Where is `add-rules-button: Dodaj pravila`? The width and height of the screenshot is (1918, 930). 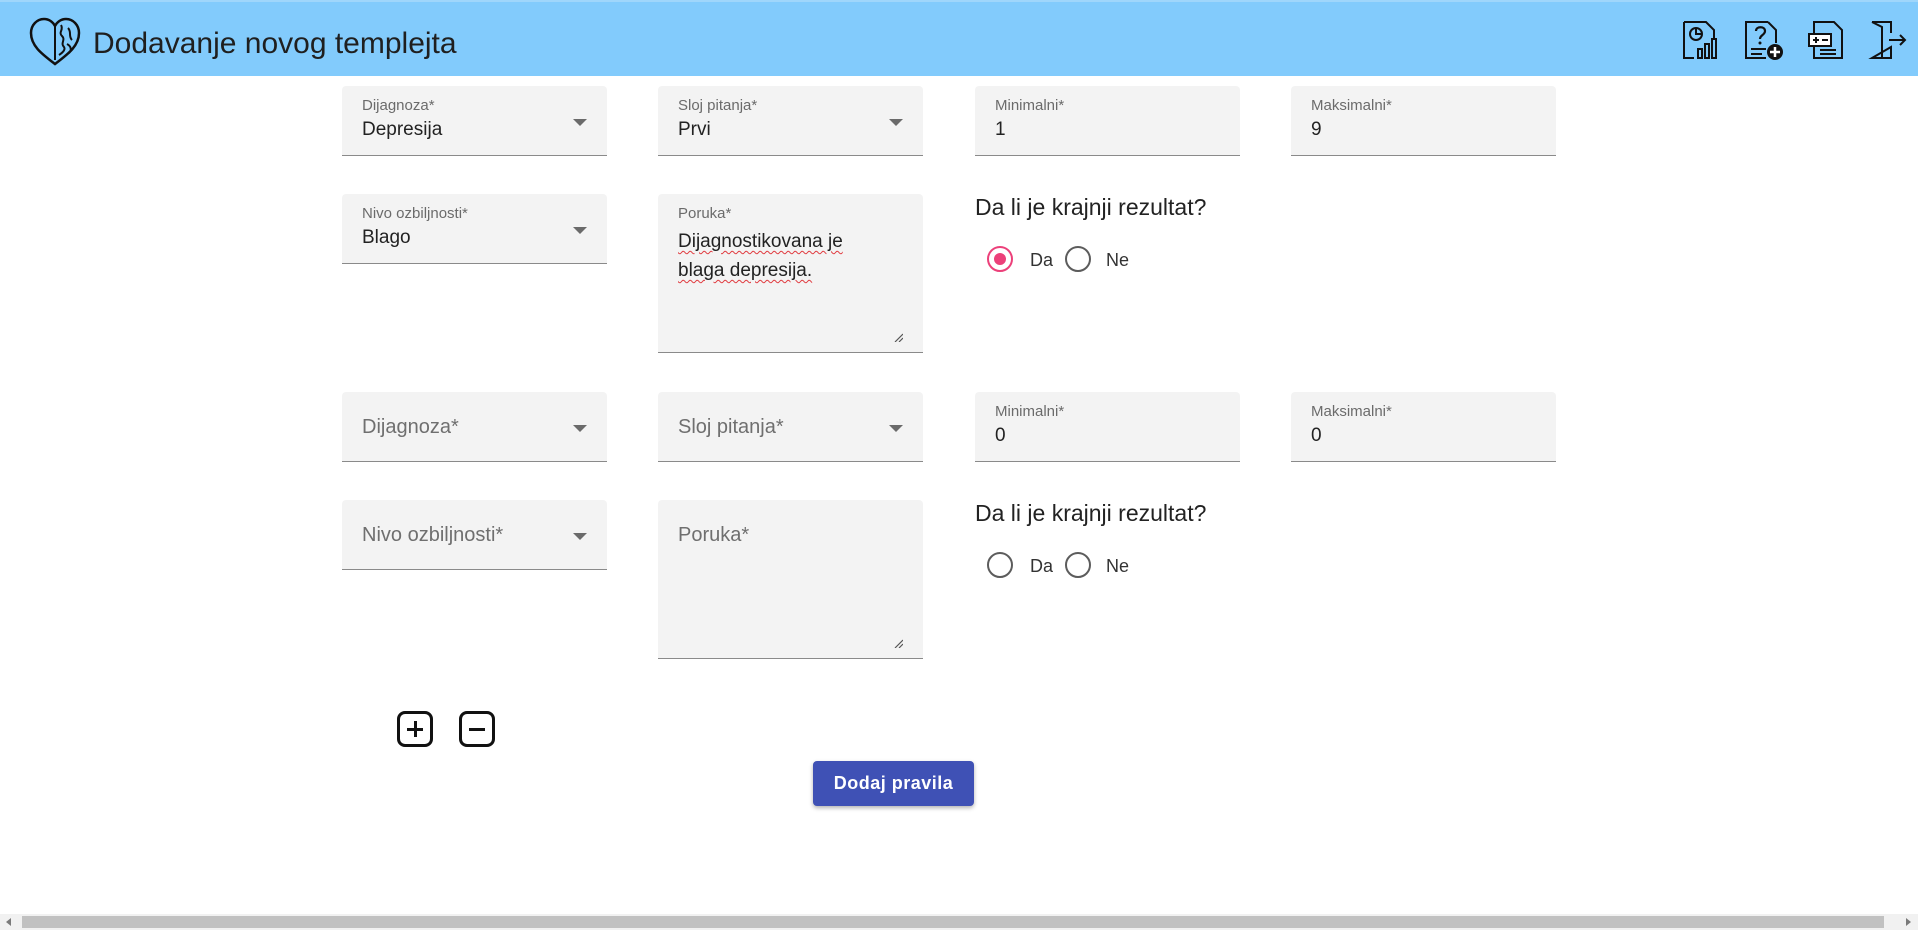 add-rules-button: Dodaj pravila is located at coordinates (893, 783).